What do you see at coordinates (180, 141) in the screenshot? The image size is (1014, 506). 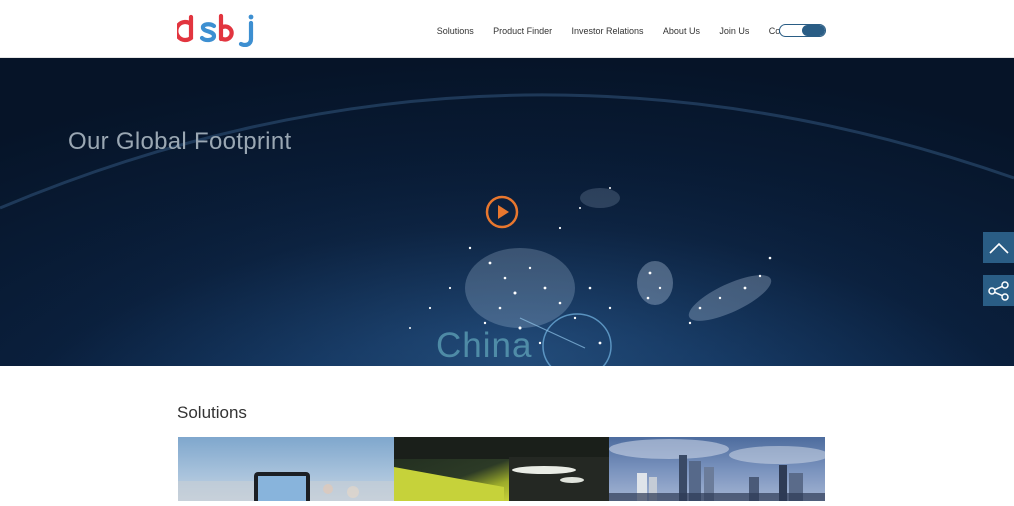 I see `hero-title: Our Global Footprint` at bounding box center [180, 141].